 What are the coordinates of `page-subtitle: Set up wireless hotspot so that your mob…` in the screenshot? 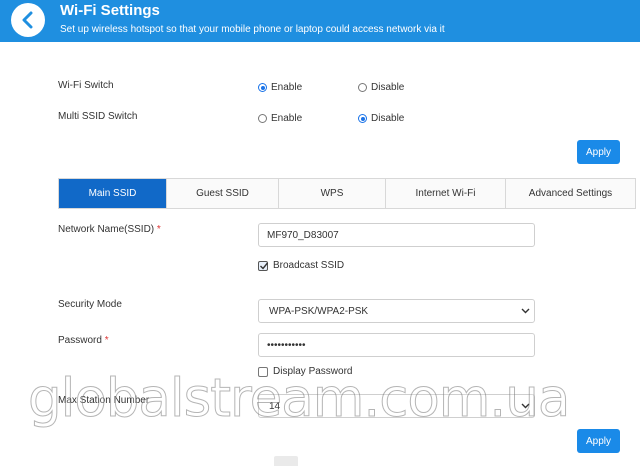 It's located at (252, 29).